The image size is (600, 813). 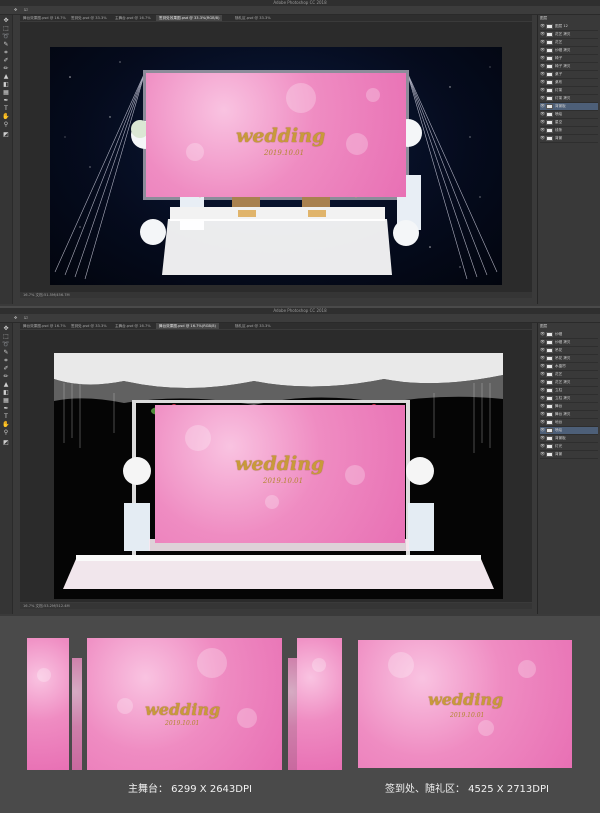 What do you see at coordinates (569, 335) in the screenshot?
I see `layer-row: 👁 纱幔` at bounding box center [569, 335].